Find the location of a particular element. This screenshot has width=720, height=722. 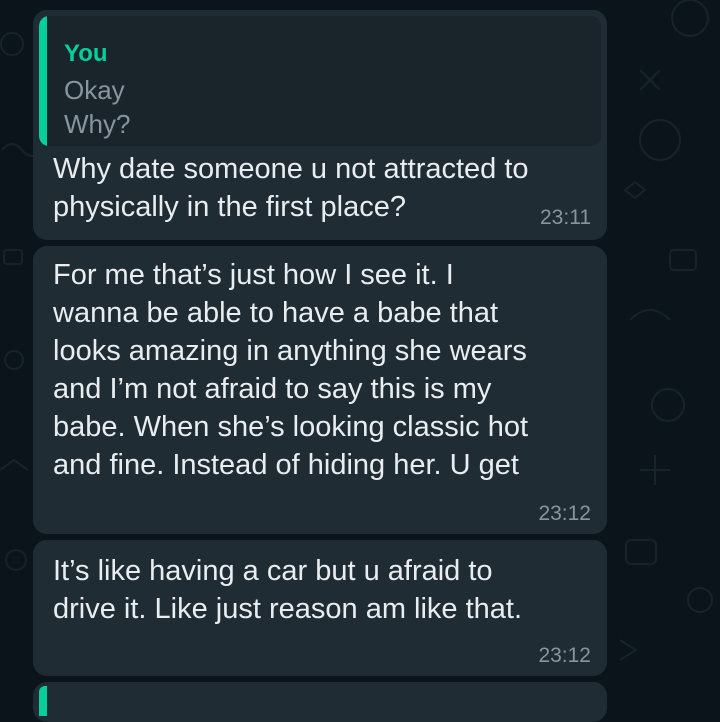

message-timestamp: 23:11 is located at coordinates (565, 217).